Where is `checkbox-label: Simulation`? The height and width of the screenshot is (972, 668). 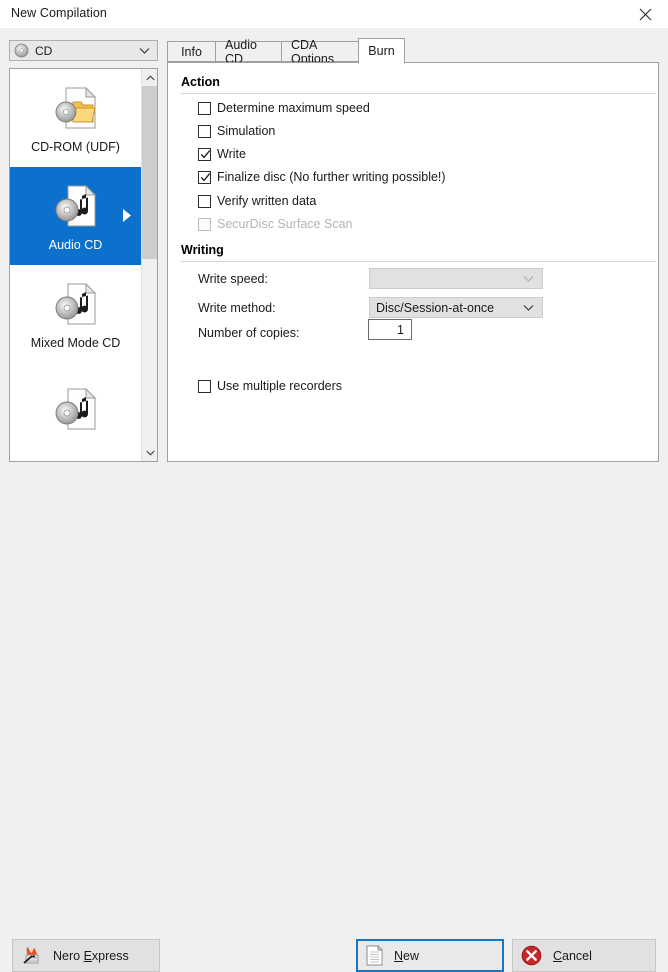 checkbox-label: Simulation is located at coordinates (246, 131).